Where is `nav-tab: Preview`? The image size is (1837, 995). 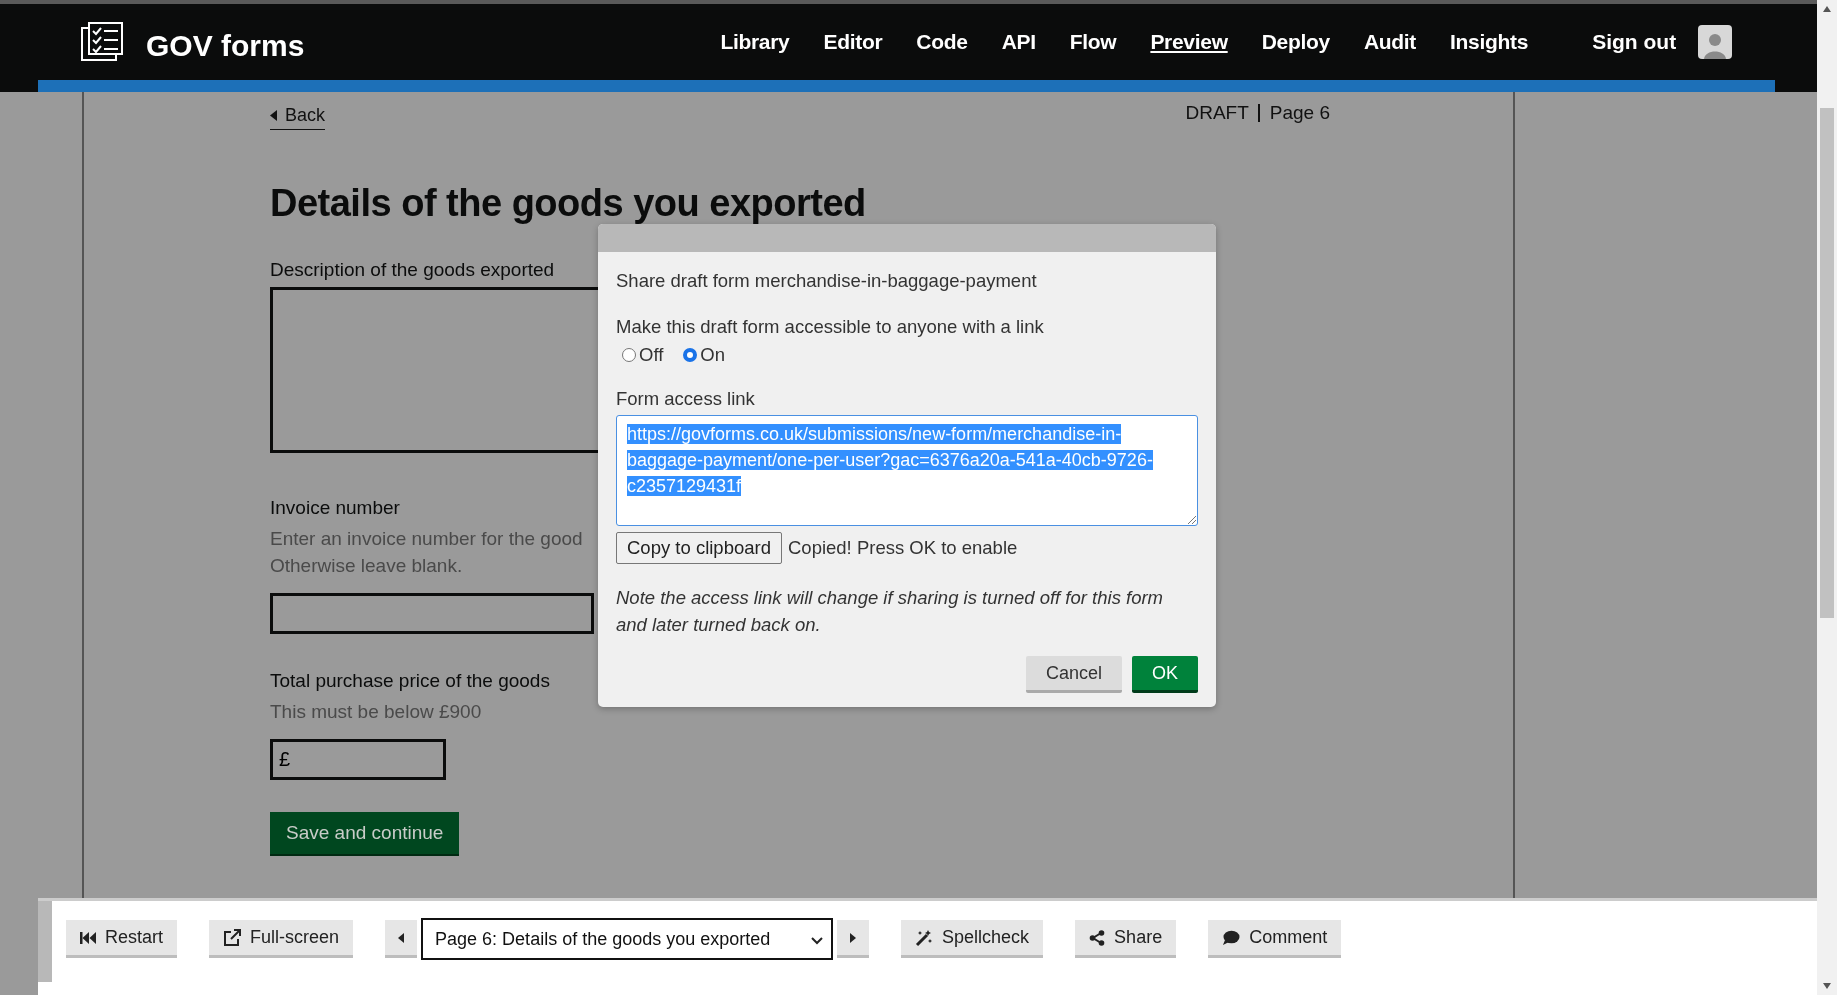
nav-tab: Preview is located at coordinates (1189, 42).